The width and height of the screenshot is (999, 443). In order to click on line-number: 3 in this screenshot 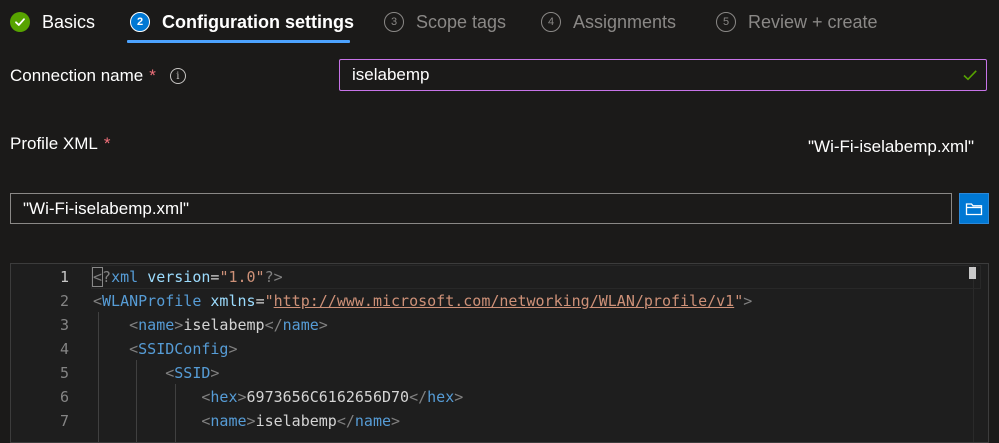, I will do `click(64, 325)`.